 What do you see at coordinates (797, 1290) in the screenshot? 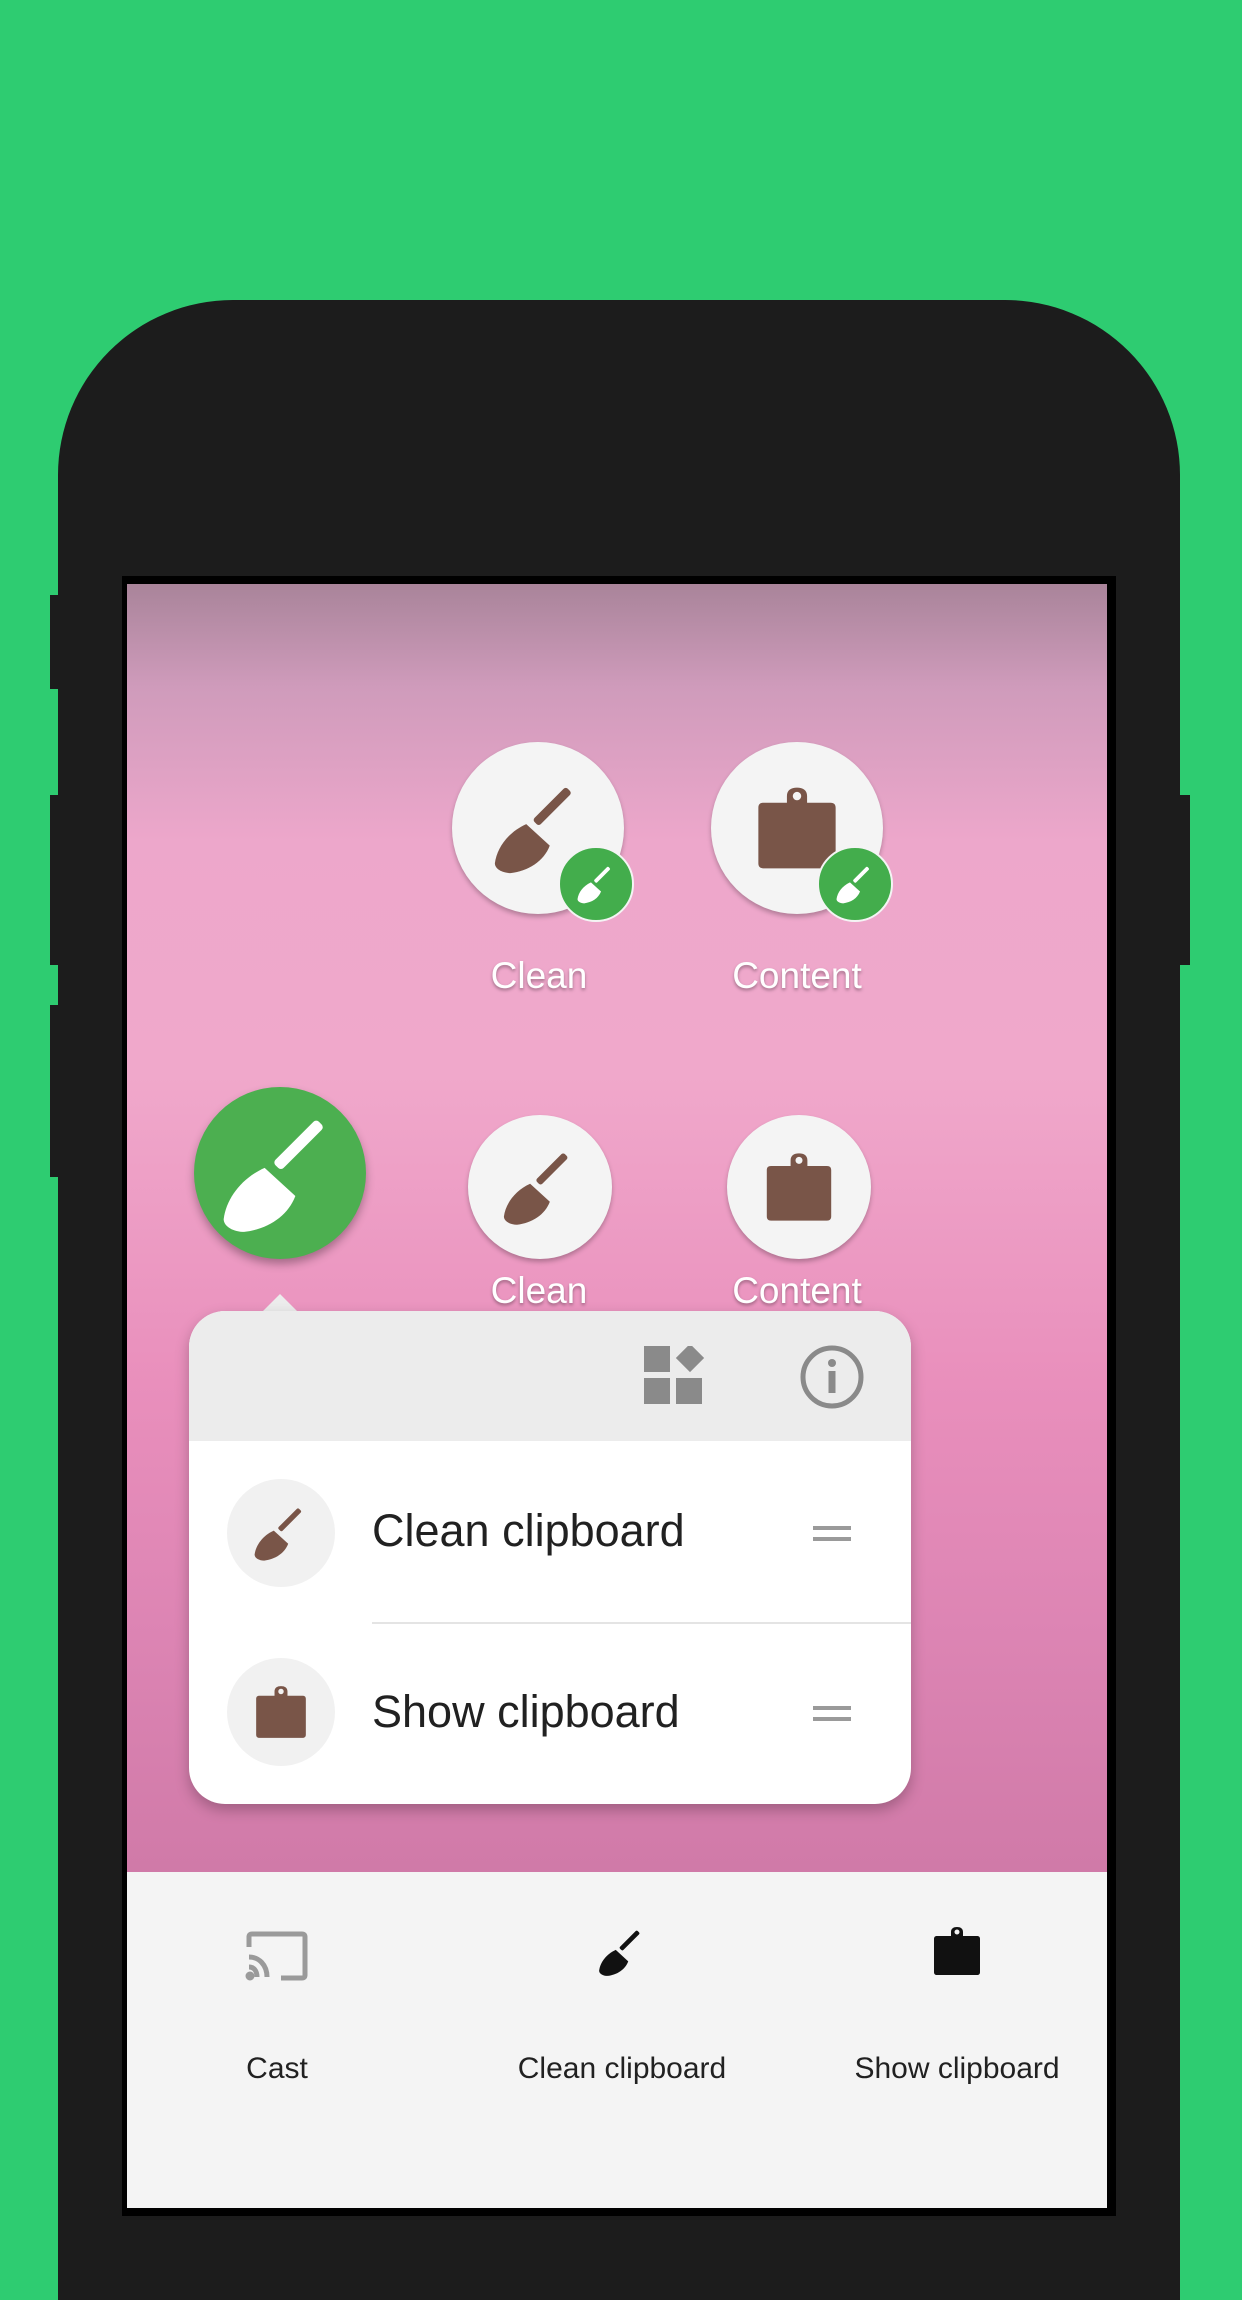
I see `app-label: Content` at bounding box center [797, 1290].